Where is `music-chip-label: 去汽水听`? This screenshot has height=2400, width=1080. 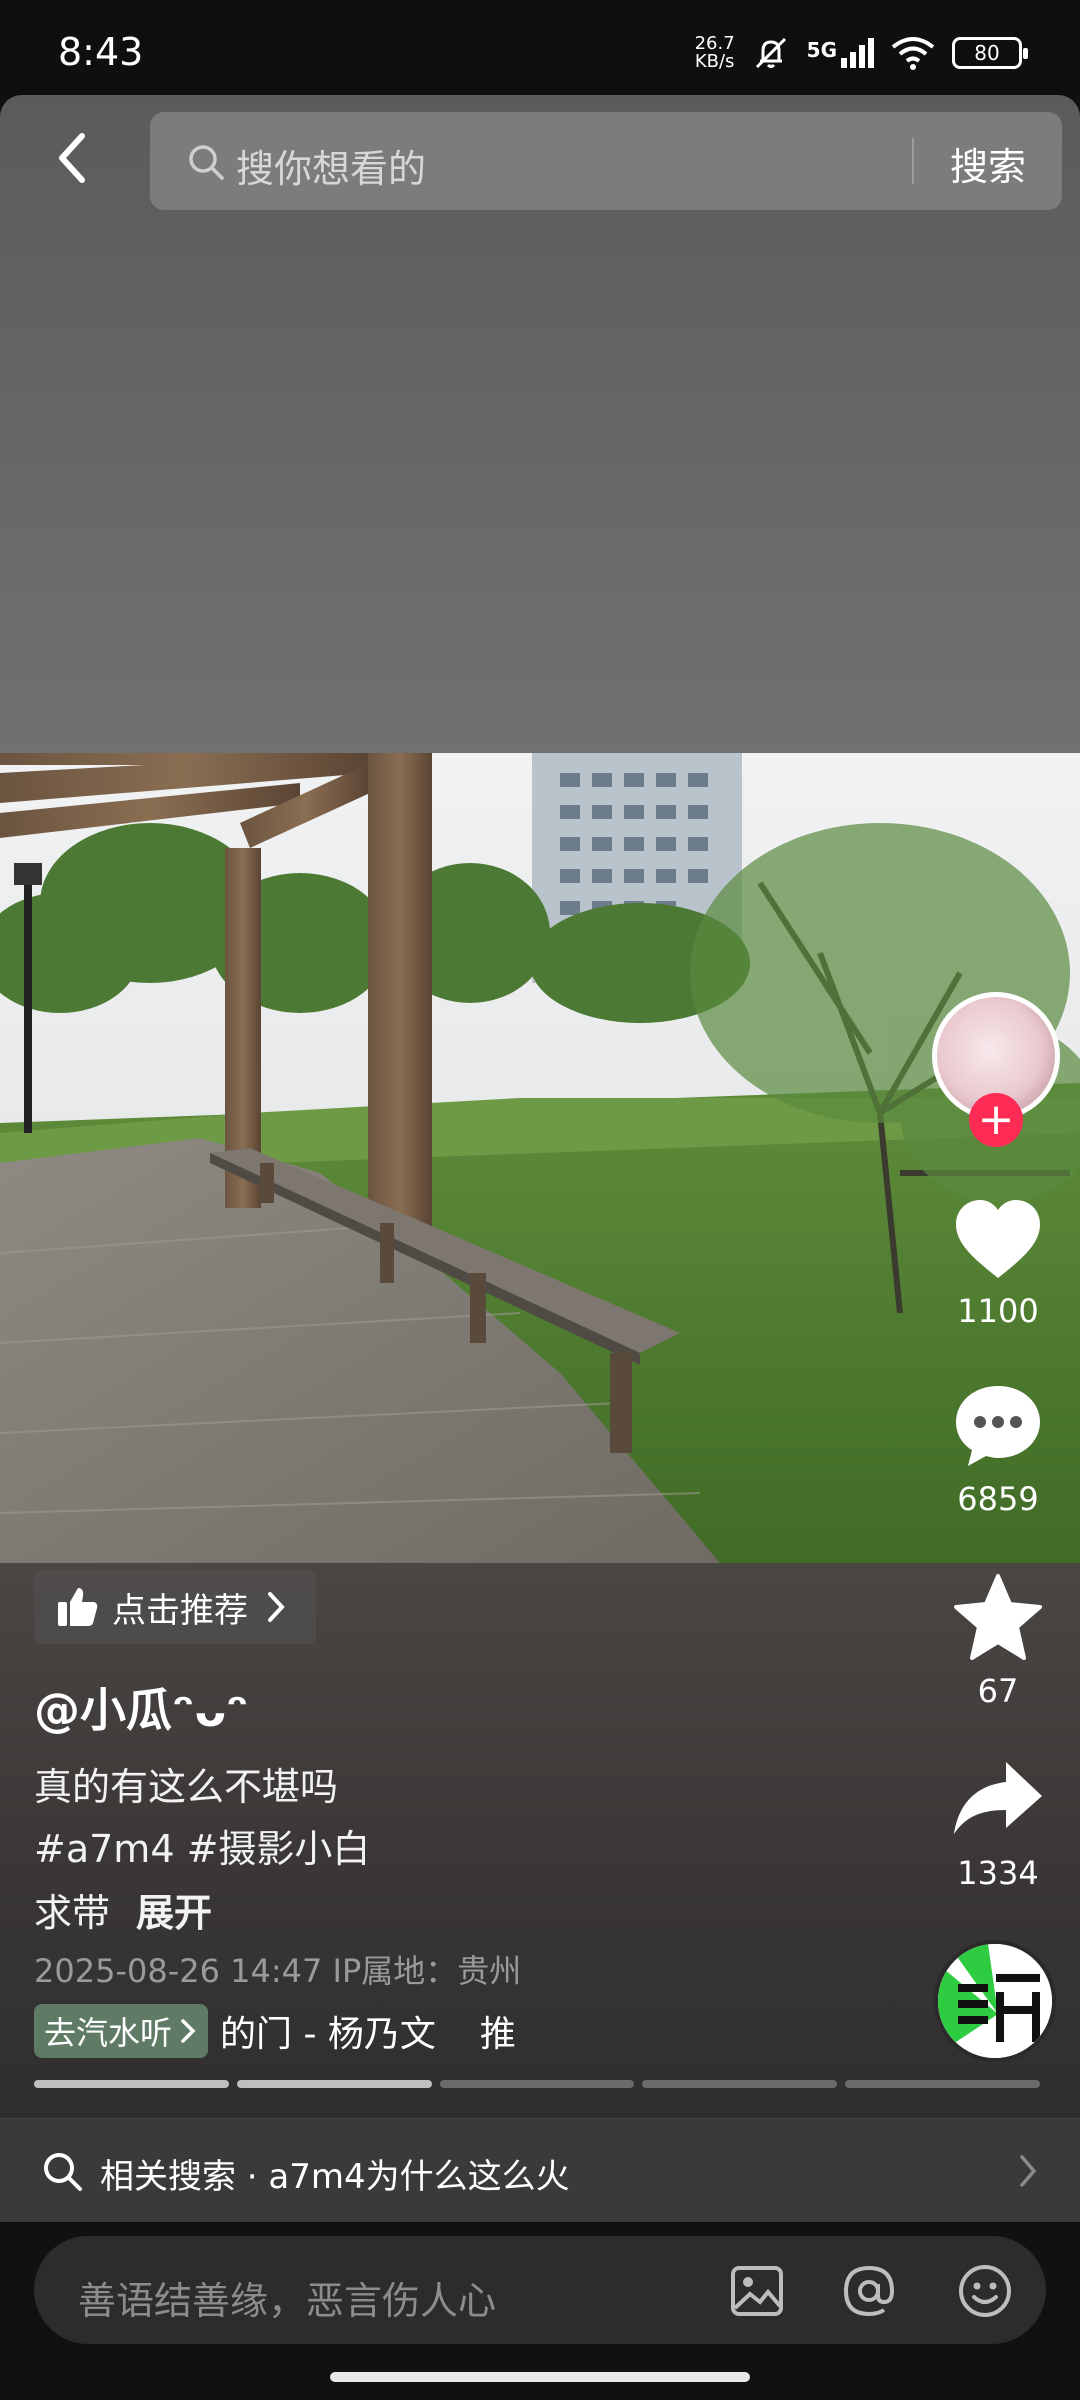
music-chip-label: 去汽水听 is located at coordinates (108, 2033).